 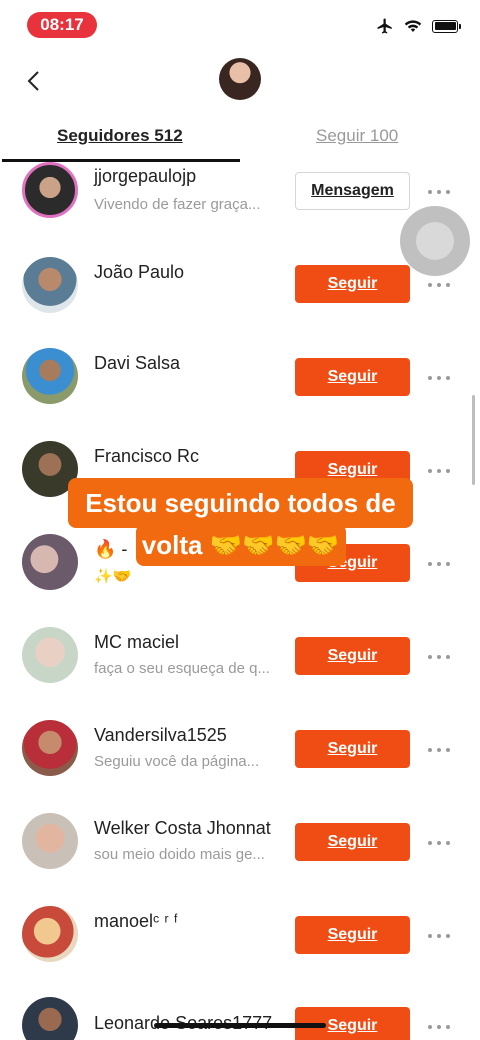 What do you see at coordinates (182, 828) in the screenshot?
I see `user-name: Welker Costa Jhonnat` at bounding box center [182, 828].